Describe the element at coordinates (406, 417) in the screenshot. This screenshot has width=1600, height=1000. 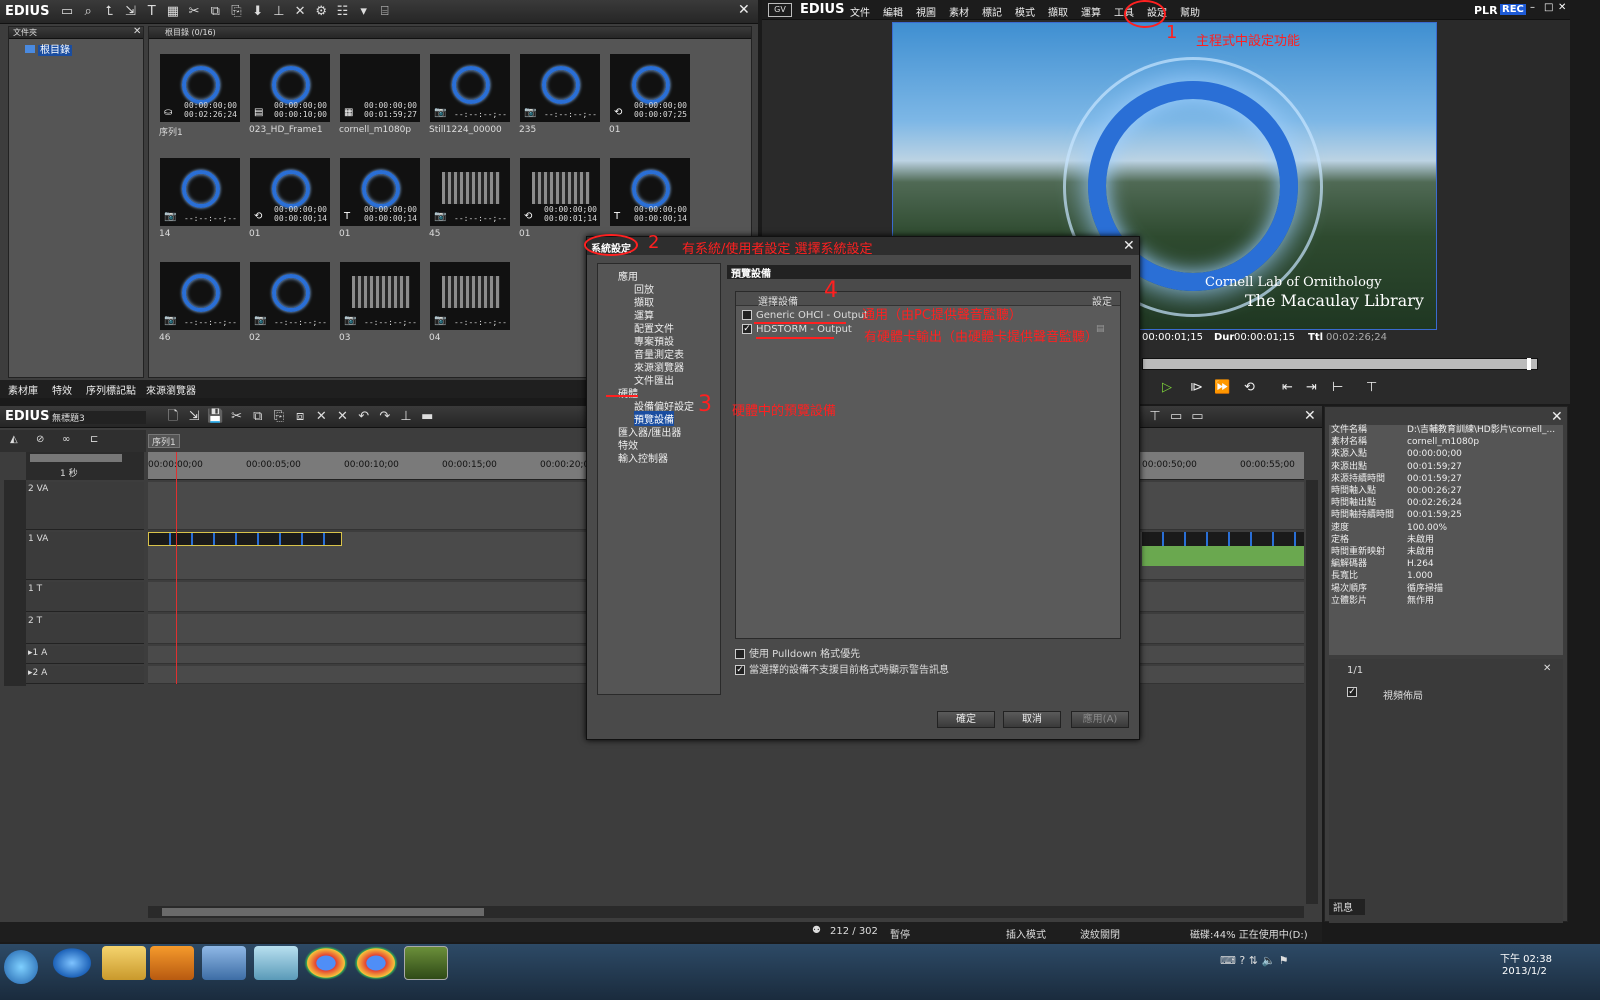
I see `marker-icon: ⊥` at that location.